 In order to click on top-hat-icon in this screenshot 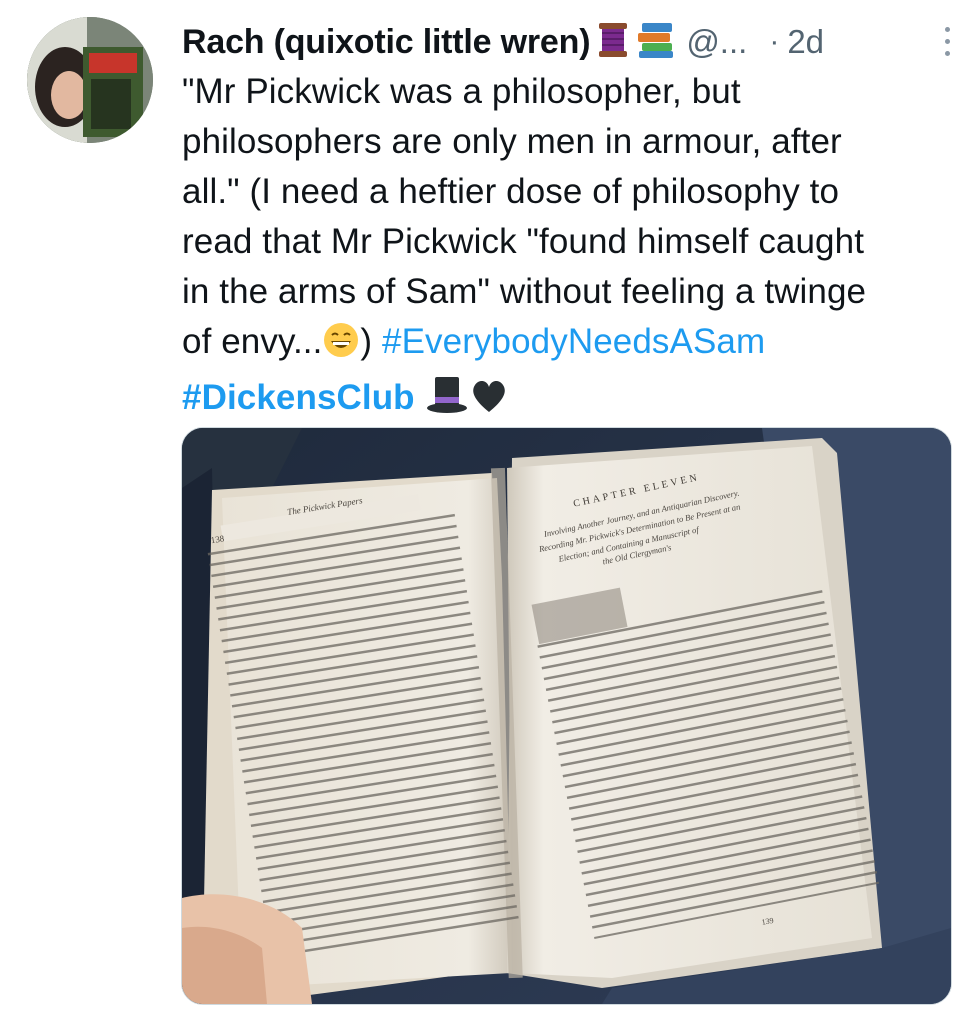, I will do `click(447, 402)`.